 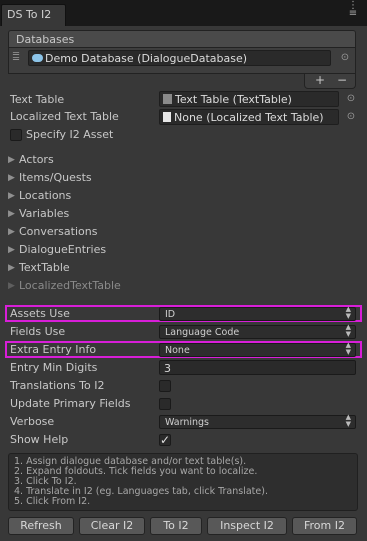 What do you see at coordinates (165, 440) in the screenshot?
I see `show-help-checkbox: ✓` at bounding box center [165, 440].